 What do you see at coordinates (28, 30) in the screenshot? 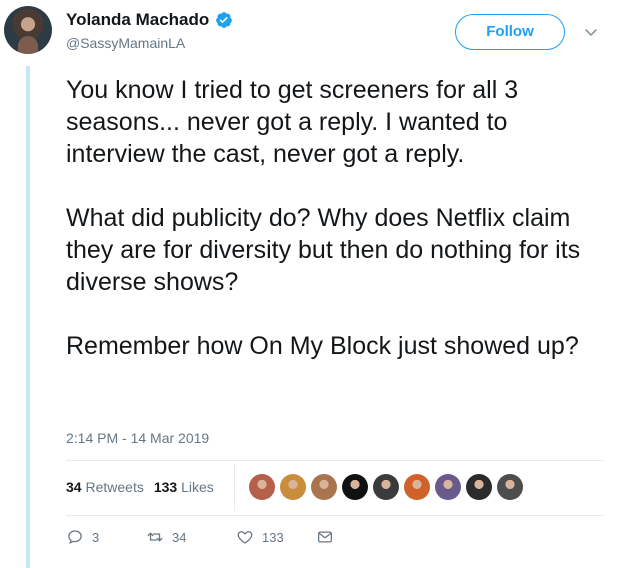
I see `avatar` at bounding box center [28, 30].